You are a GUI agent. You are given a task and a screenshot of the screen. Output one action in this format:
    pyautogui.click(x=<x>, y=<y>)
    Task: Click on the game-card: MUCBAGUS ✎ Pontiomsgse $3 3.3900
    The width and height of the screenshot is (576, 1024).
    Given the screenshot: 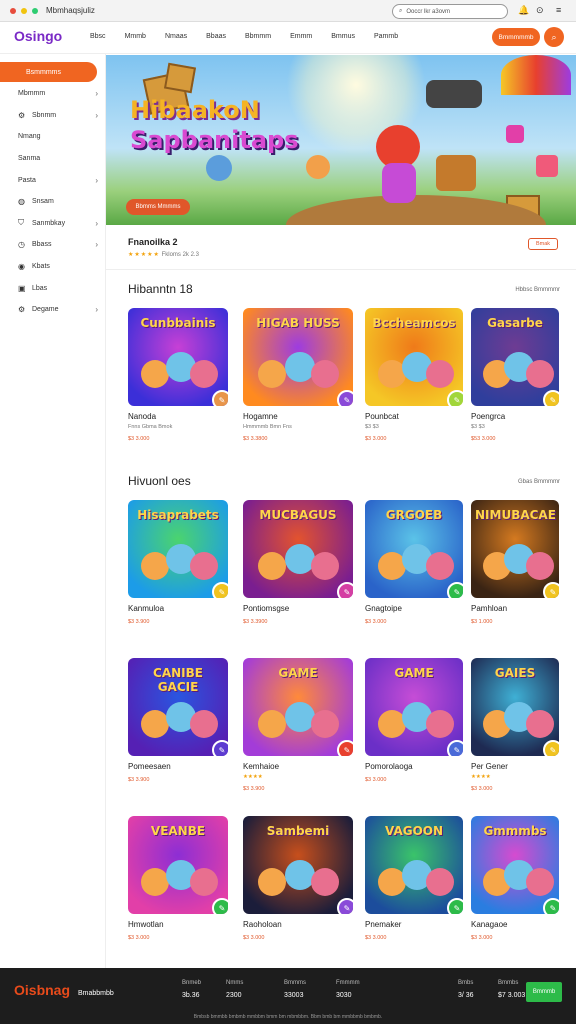 What is the action you would take?
    pyautogui.click(x=298, y=562)
    